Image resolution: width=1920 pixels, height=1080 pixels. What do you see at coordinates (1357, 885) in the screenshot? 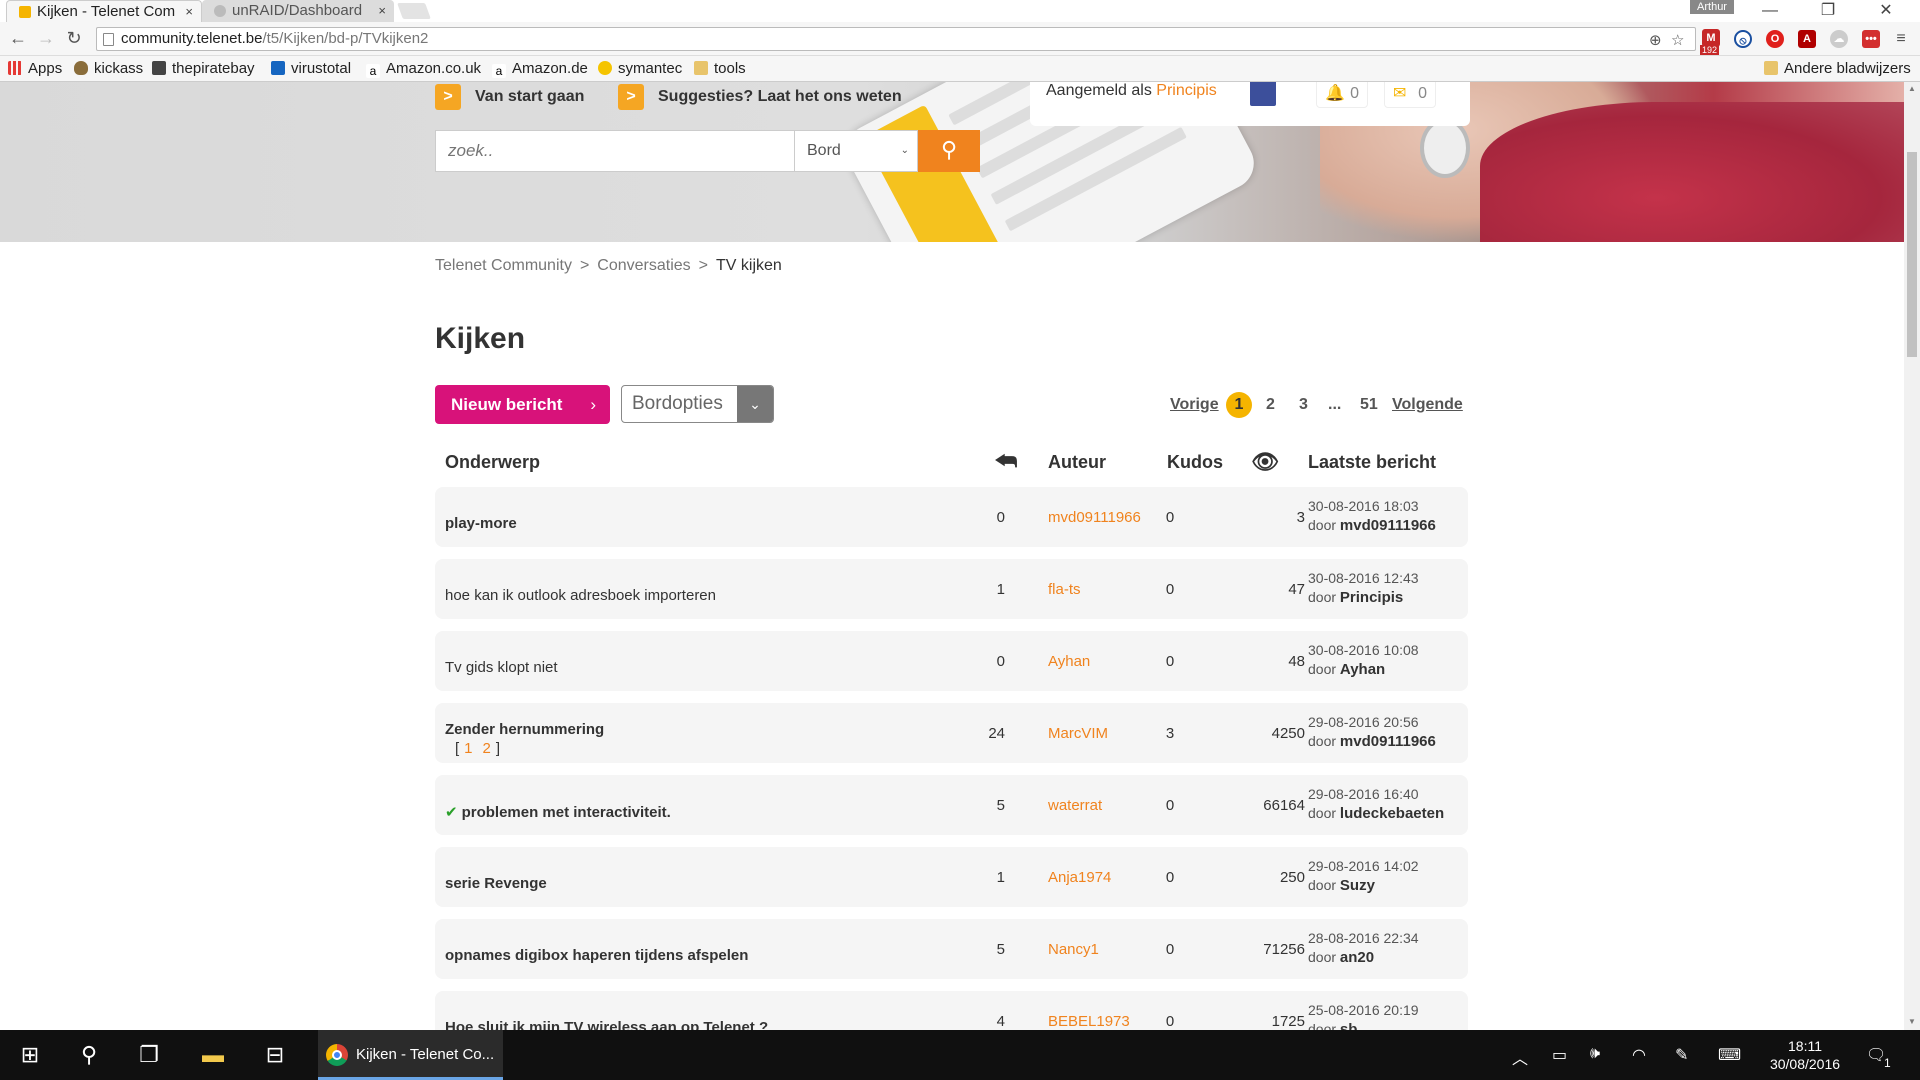
I see `last-post-user: Suzy` at bounding box center [1357, 885].